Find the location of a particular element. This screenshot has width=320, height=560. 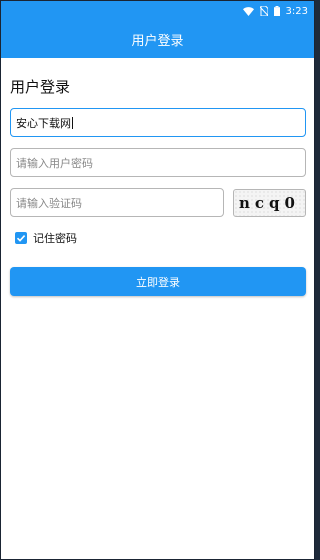

captcha-field: 请输入验证码 is located at coordinates (117, 202).